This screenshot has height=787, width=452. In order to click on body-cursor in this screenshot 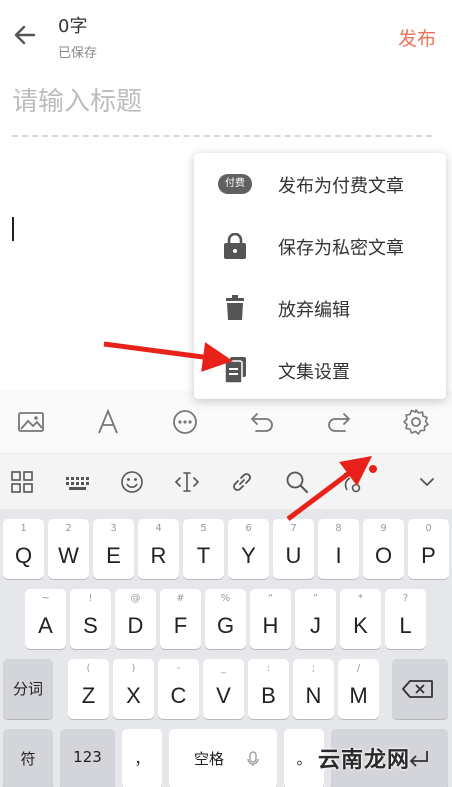, I will do `click(13, 229)`.